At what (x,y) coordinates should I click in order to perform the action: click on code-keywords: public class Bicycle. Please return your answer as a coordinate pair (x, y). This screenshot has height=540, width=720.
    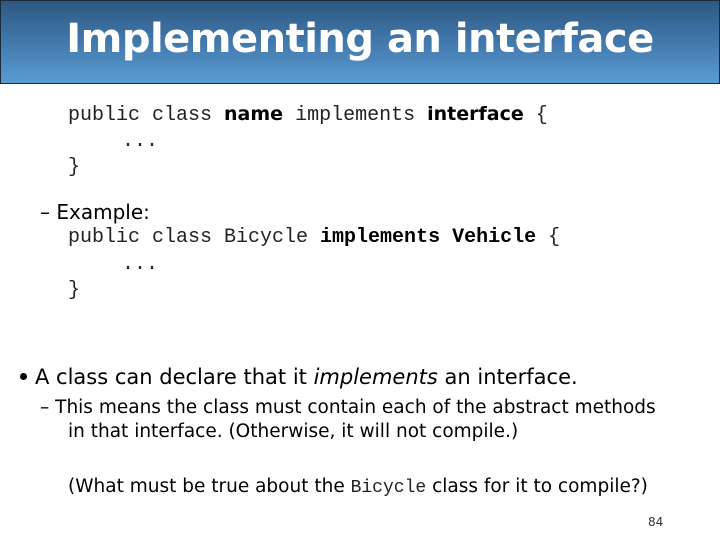
    Looking at the image, I should click on (194, 237).